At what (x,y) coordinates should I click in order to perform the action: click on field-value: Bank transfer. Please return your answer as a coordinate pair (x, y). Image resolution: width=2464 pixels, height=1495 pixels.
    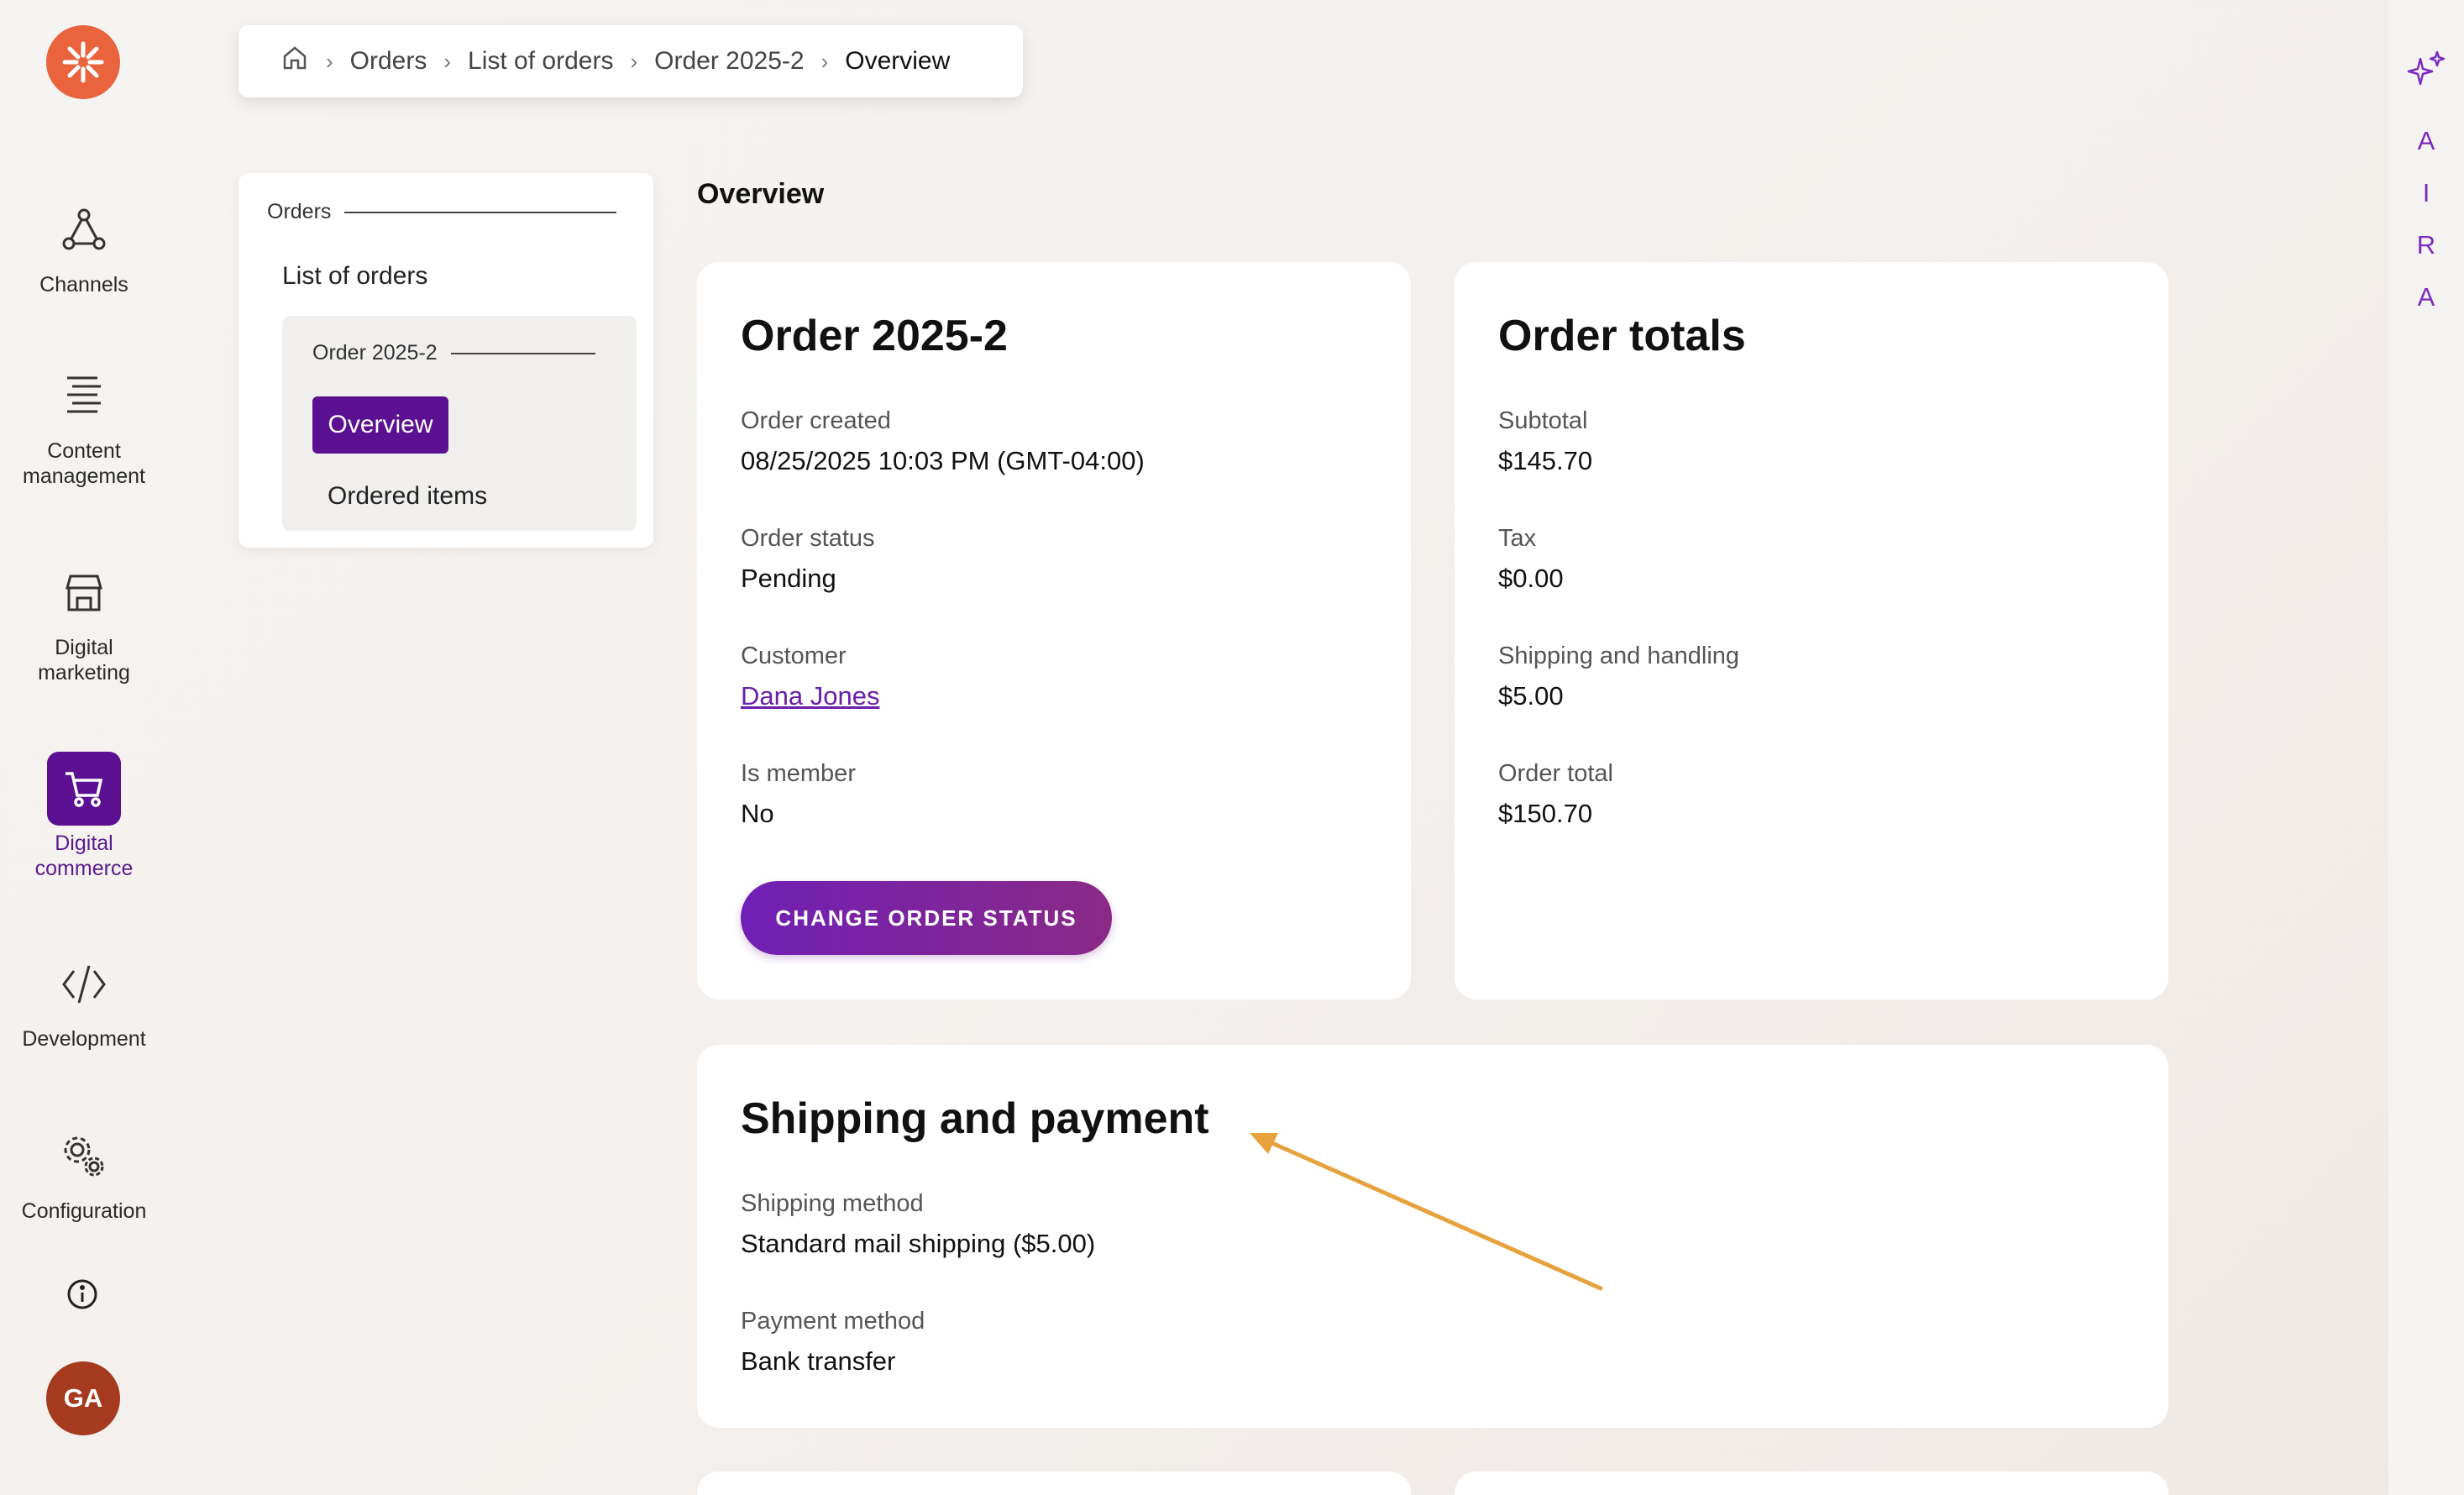
    Looking at the image, I should click on (818, 1361).